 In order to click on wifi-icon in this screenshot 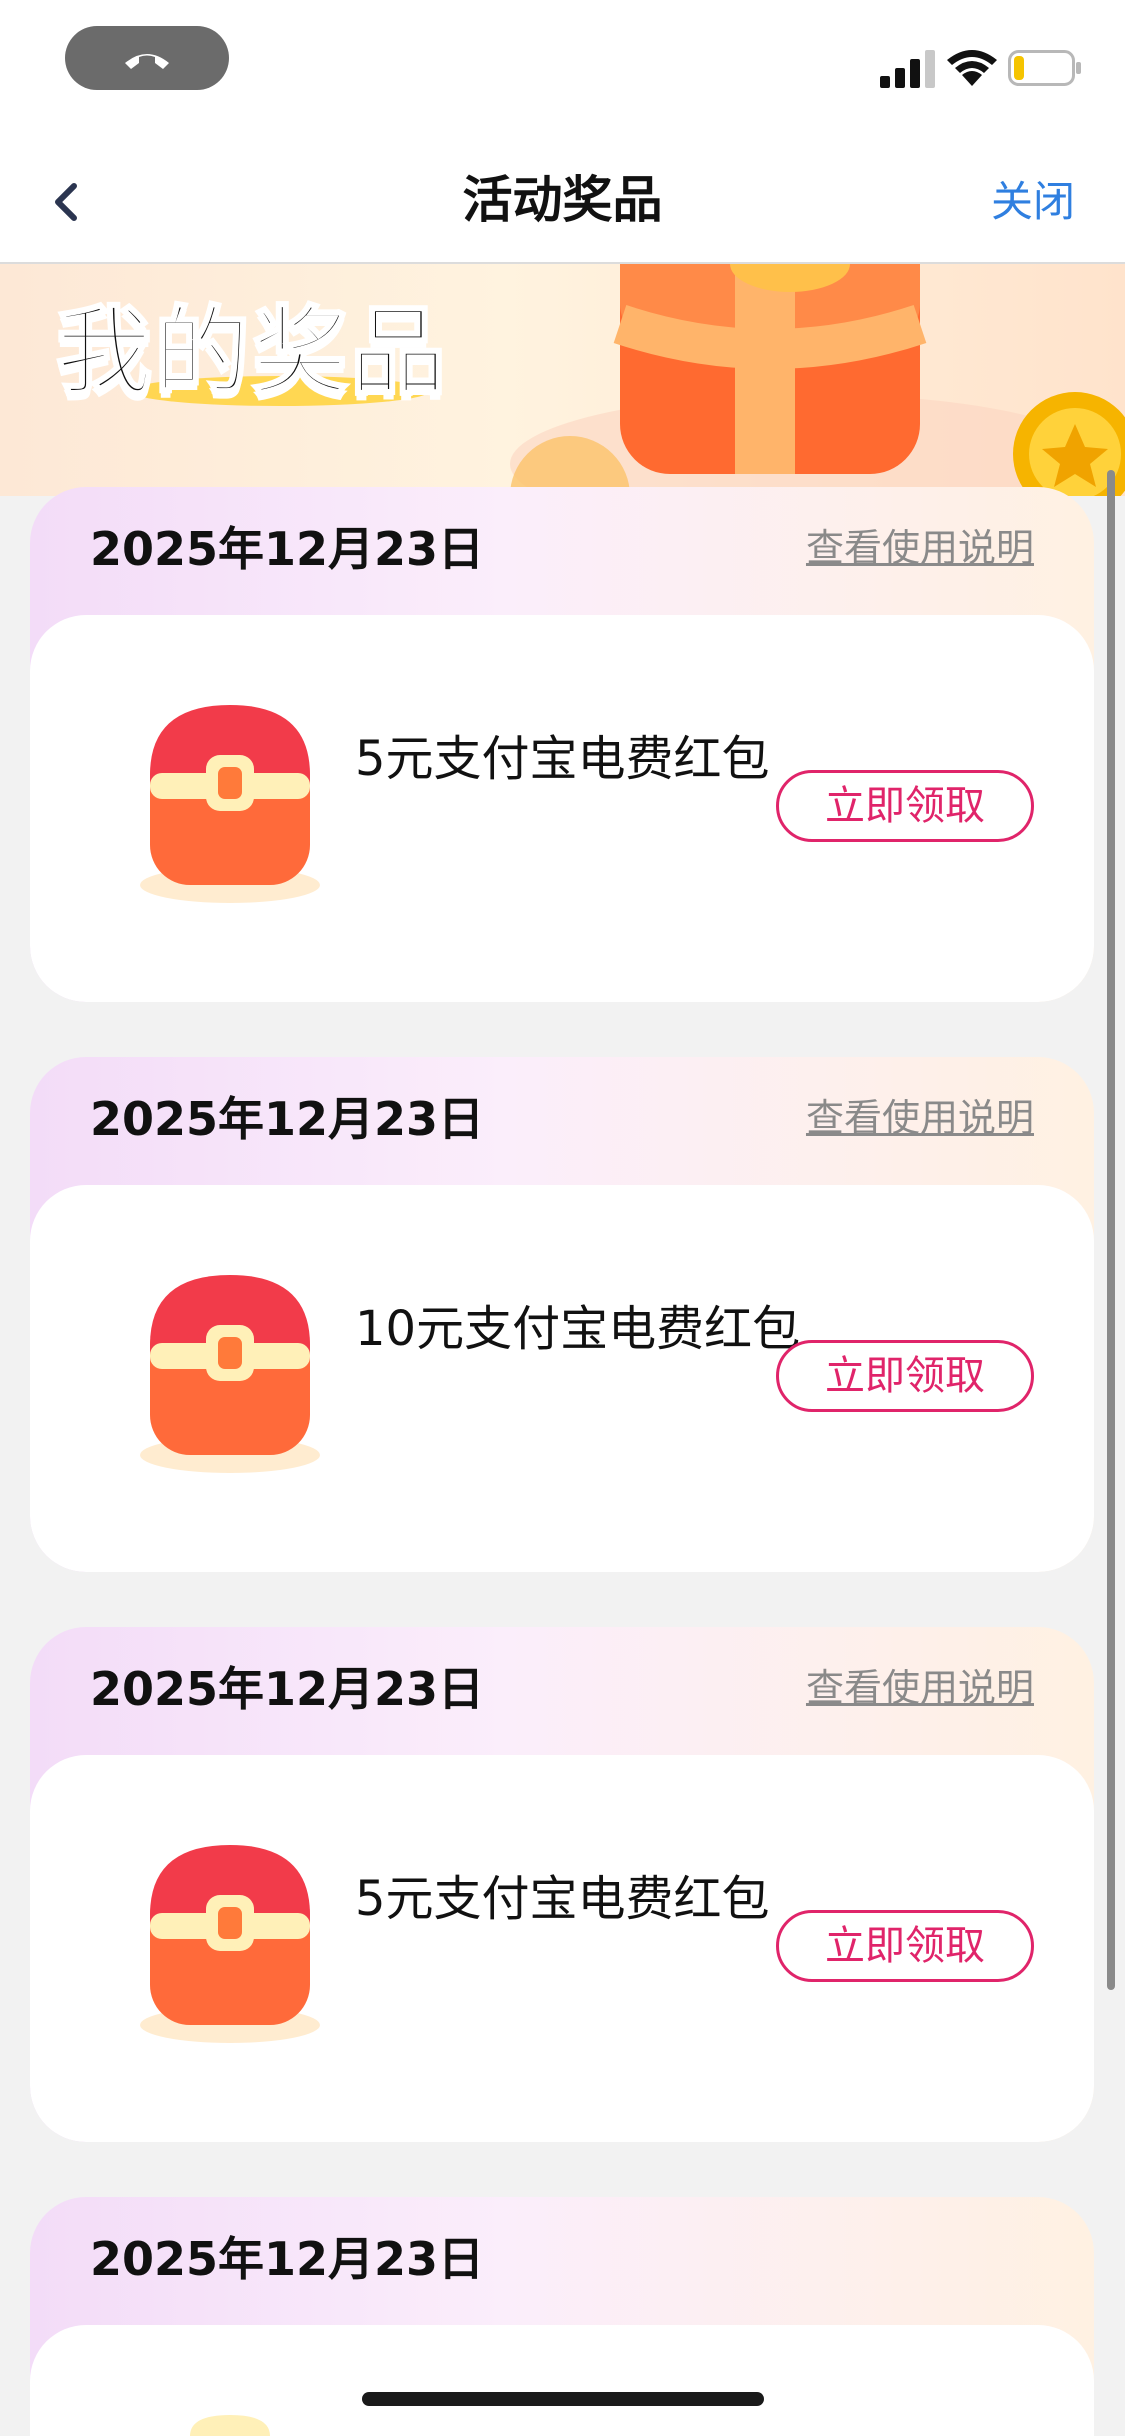, I will do `click(972, 68)`.